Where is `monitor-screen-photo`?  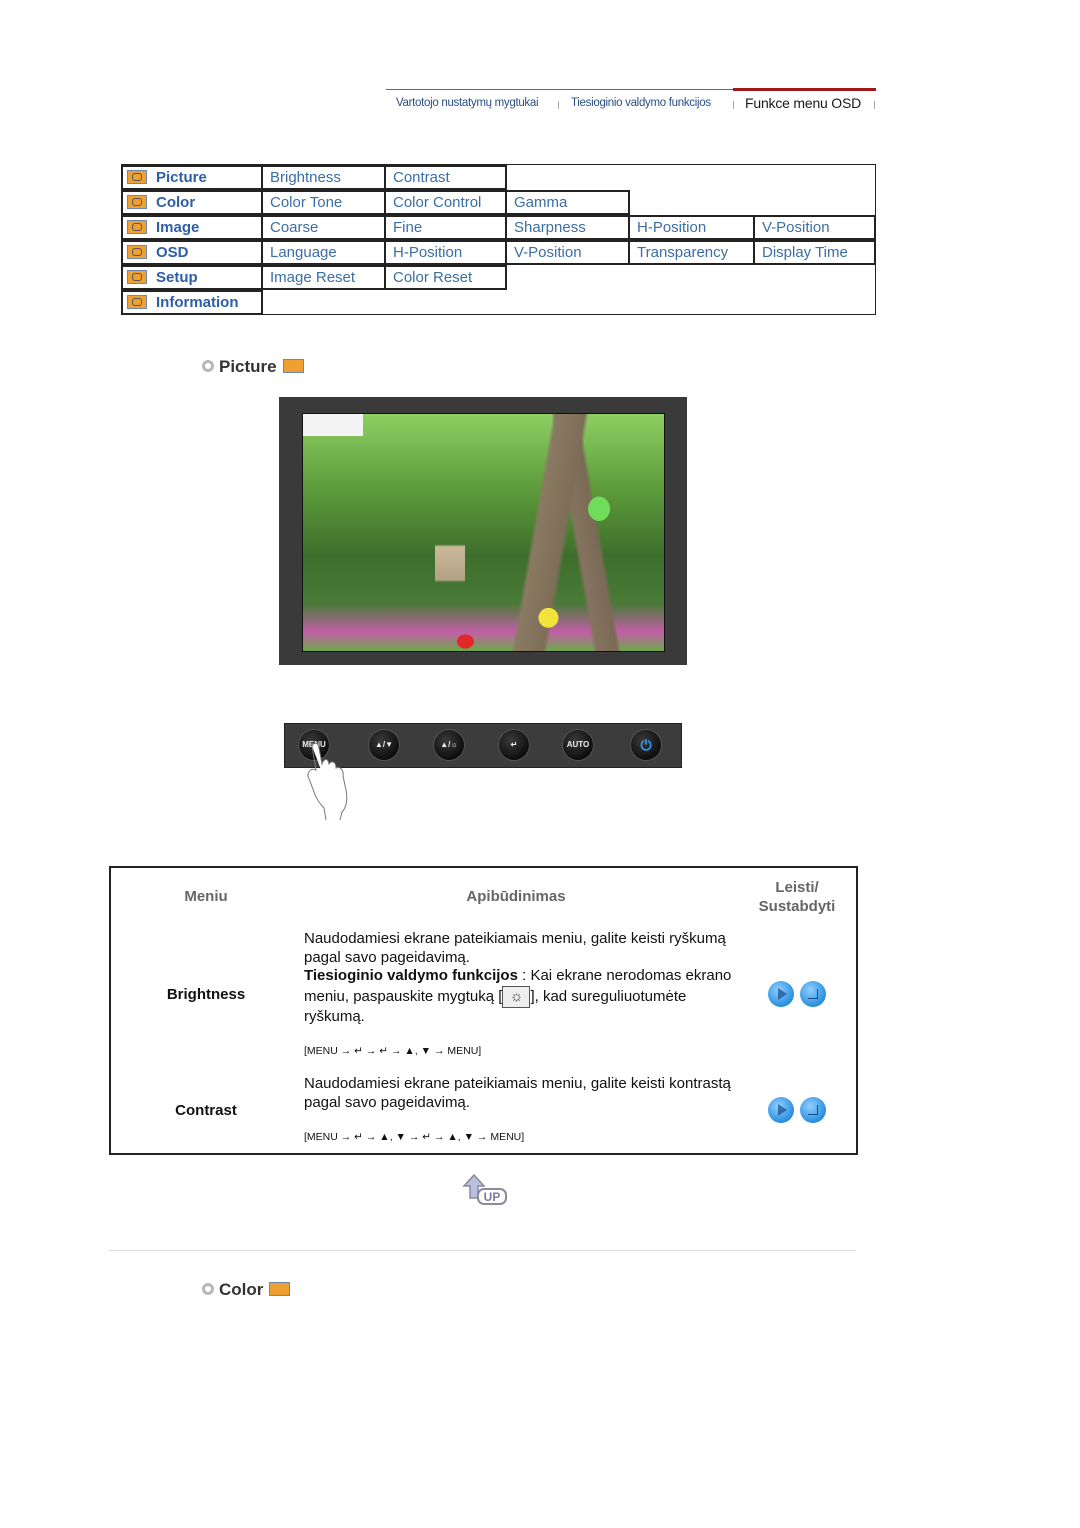
monitor-screen-photo is located at coordinates (483, 532).